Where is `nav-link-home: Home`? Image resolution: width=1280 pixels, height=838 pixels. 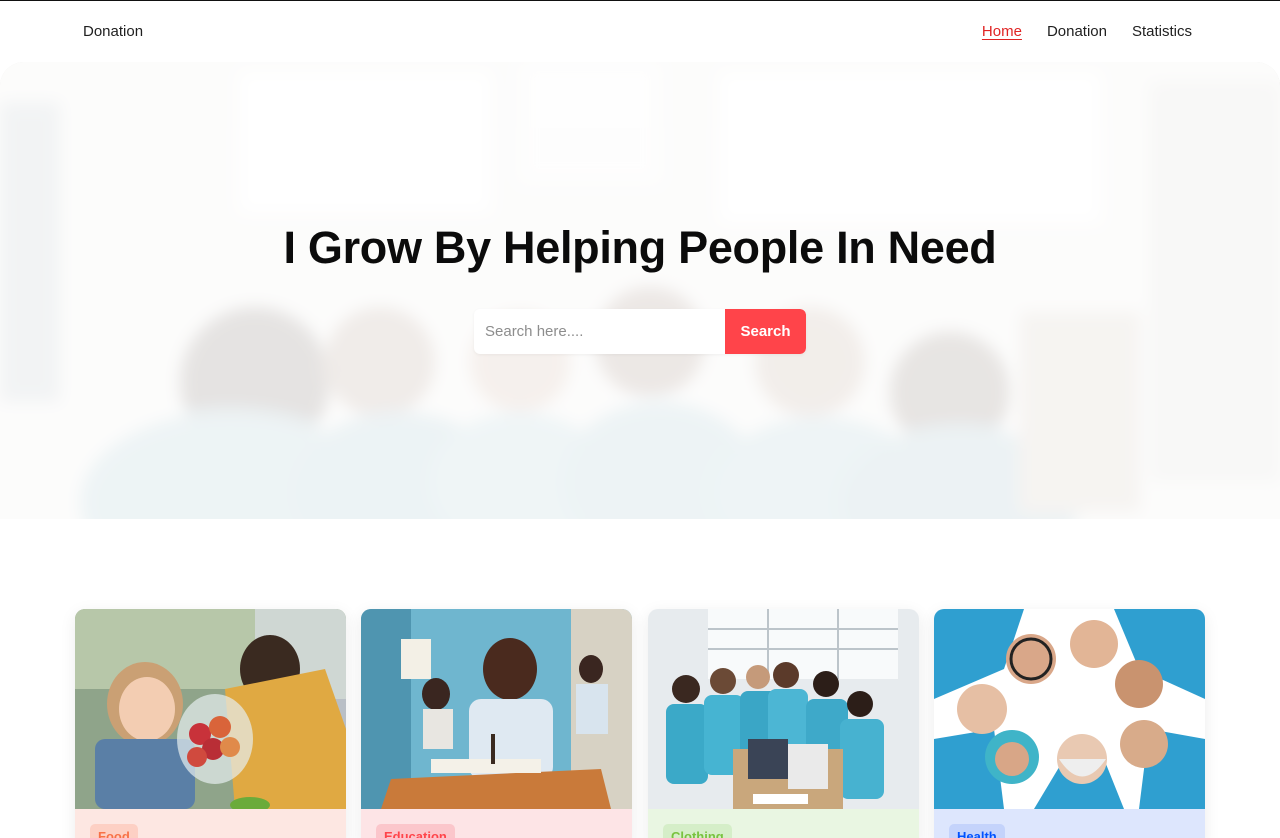
nav-link-home: Home is located at coordinates (1002, 31).